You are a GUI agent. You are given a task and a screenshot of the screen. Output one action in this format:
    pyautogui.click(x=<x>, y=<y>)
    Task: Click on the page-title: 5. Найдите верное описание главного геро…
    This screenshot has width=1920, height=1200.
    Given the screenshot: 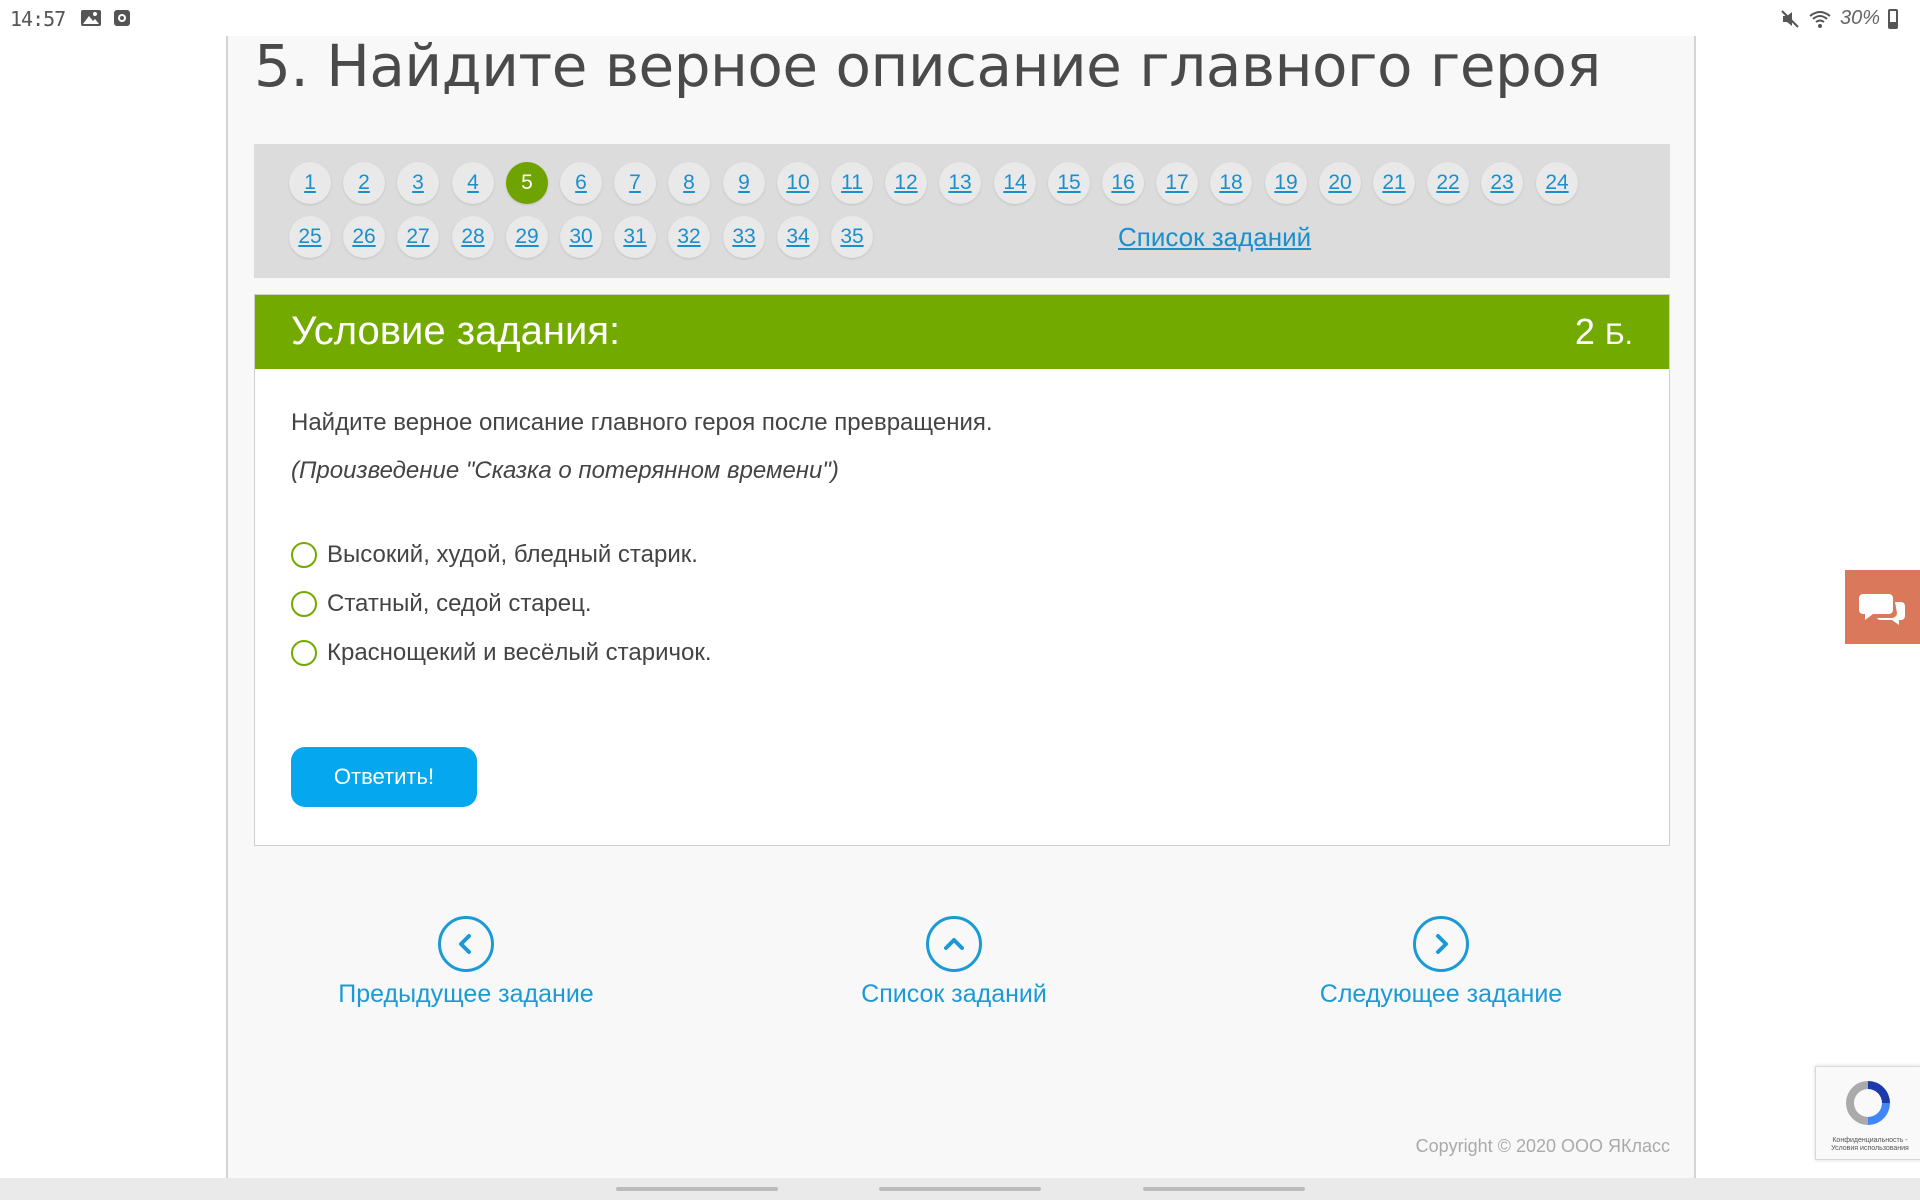 What is the action you would take?
    pyautogui.click(x=927, y=66)
    